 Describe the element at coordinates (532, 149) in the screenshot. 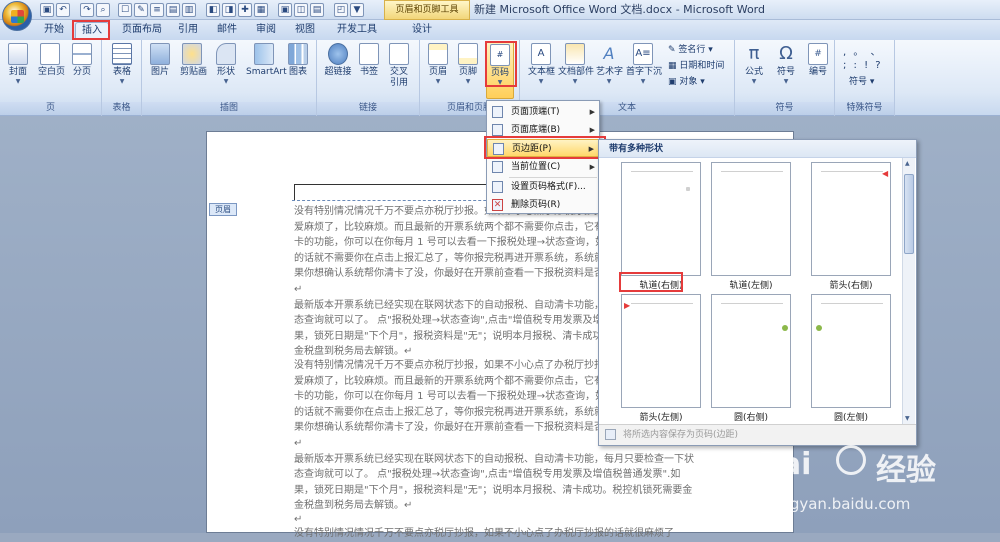

I see `menu-item-label: 页边距(P)` at that location.